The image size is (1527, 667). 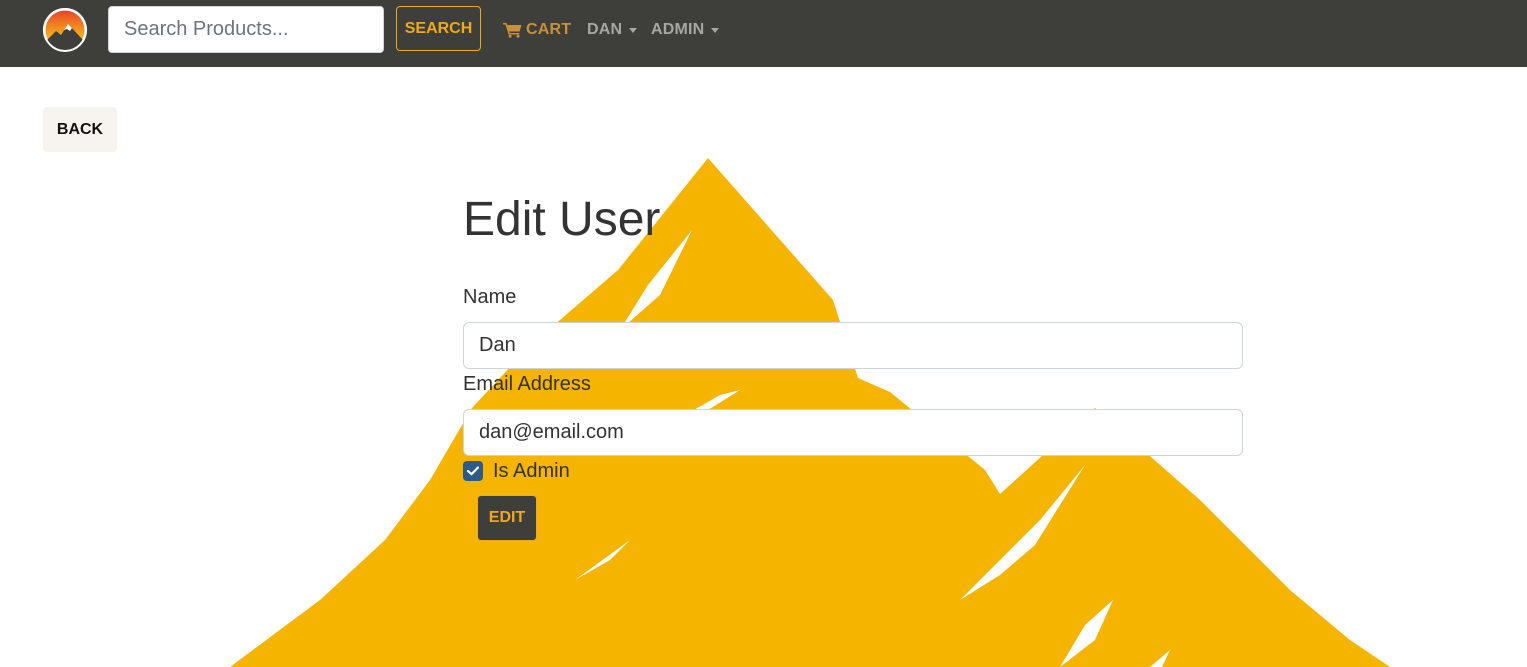 What do you see at coordinates (562, 219) in the screenshot?
I see `page-title: Edit User` at bounding box center [562, 219].